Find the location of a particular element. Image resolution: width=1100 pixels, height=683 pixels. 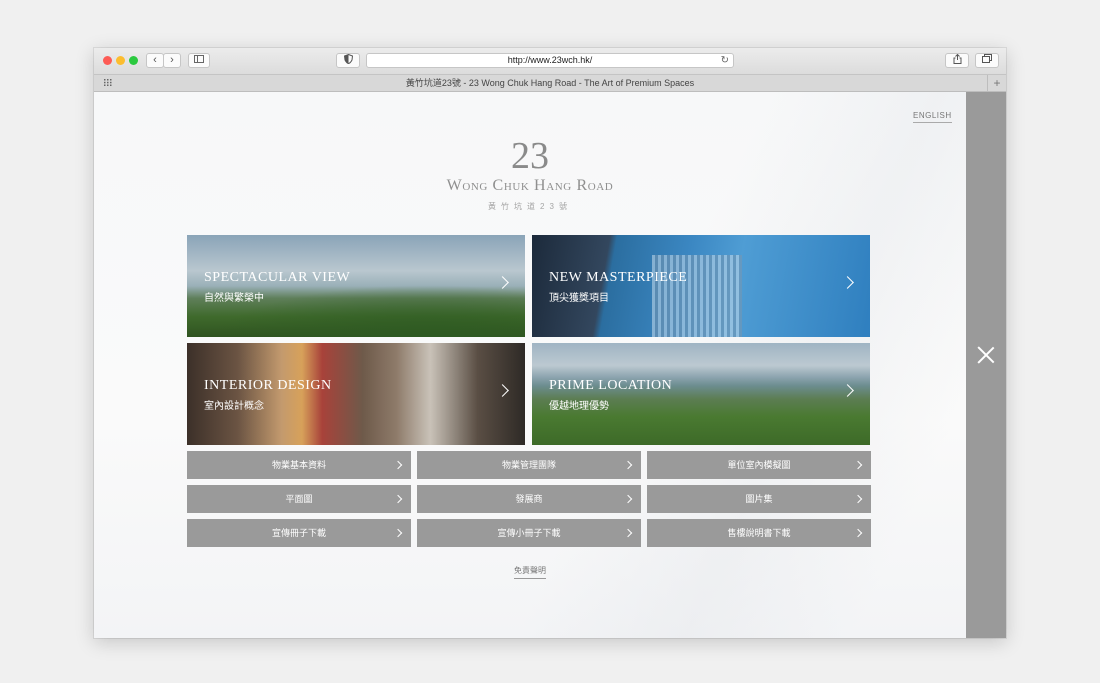

button-label: 物業基本資料 is located at coordinates (298, 465).